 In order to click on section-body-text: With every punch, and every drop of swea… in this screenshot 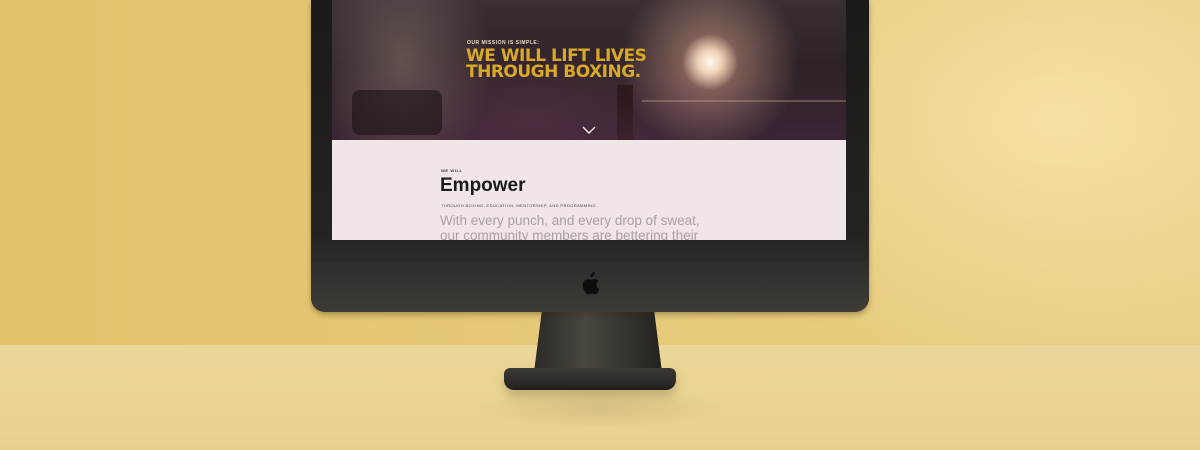, I will do `click(570, 226)`.